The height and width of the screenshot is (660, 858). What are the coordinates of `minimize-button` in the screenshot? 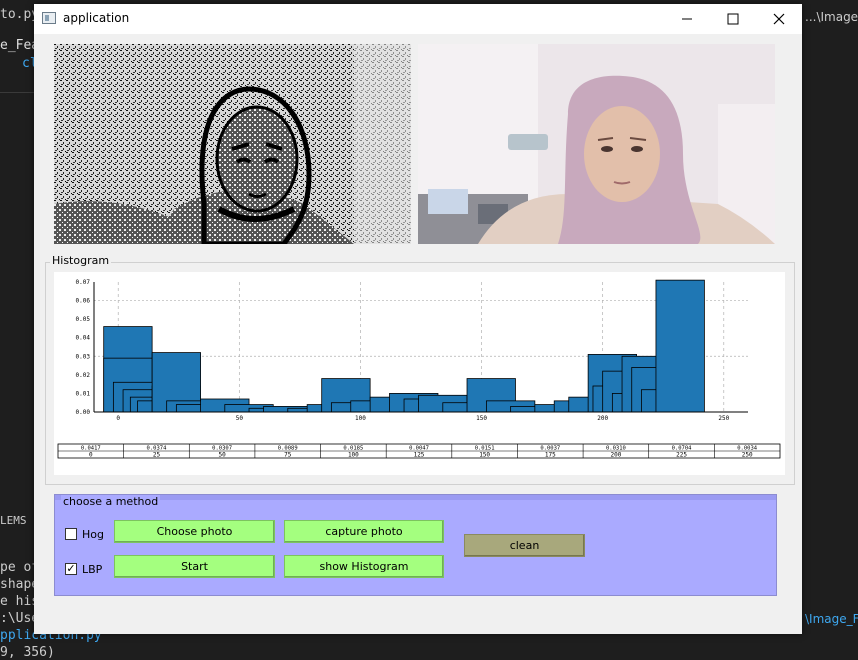 It's located at (687, 19).